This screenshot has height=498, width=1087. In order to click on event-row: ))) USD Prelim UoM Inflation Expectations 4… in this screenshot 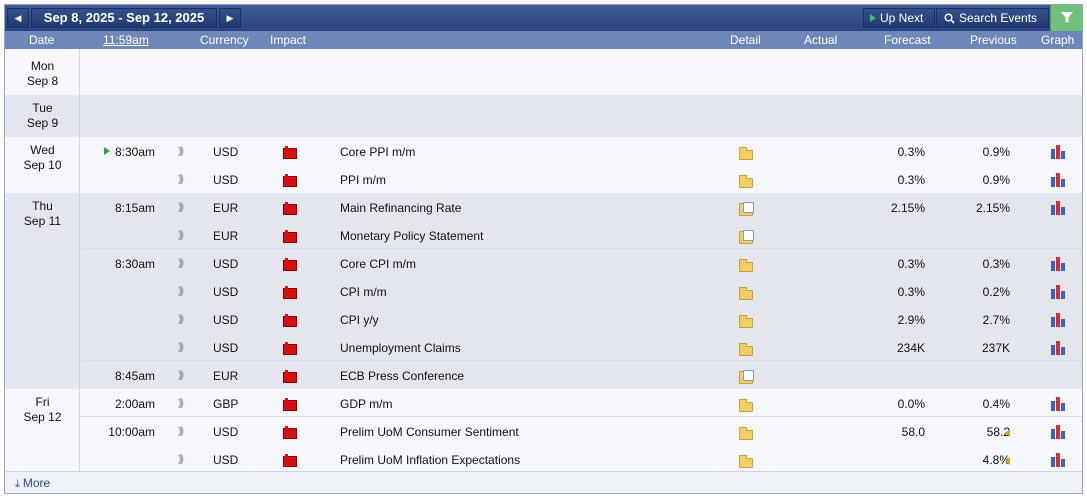, I will do `click(543, 459)`.